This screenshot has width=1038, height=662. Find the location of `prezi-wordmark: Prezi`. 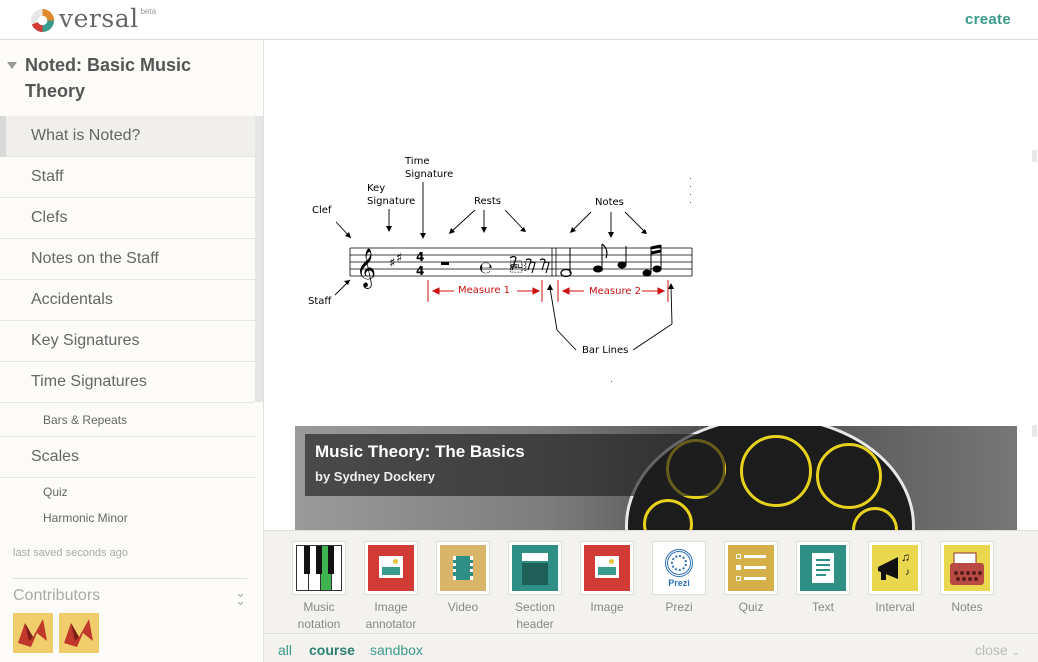

prezi-wordmark: Prezi is located at coordinates (679, 583).